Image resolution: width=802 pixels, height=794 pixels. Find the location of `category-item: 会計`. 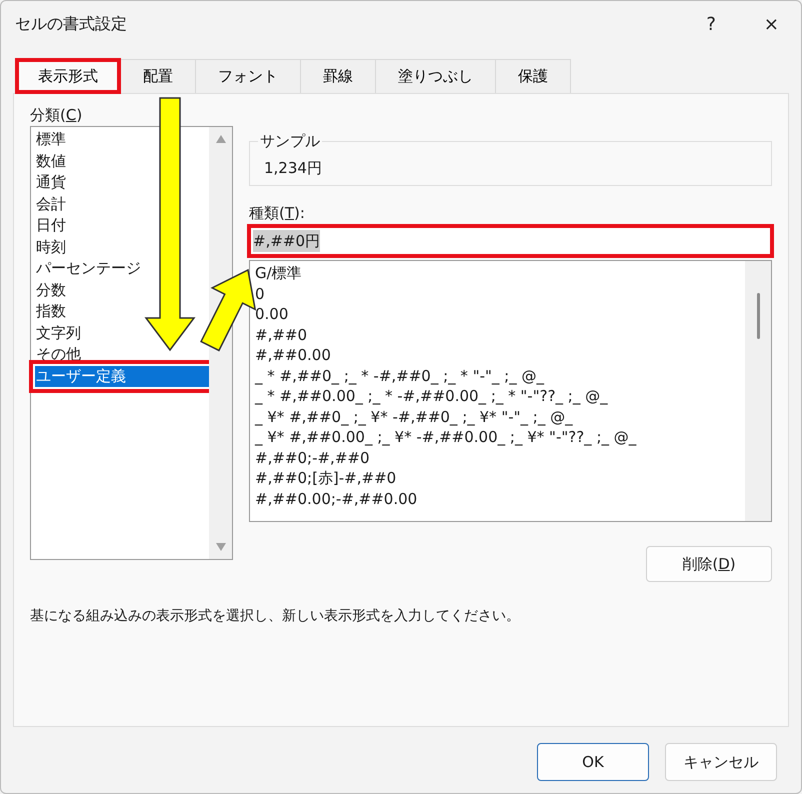

category-item: 会計 is located at coordinates (50, 204).